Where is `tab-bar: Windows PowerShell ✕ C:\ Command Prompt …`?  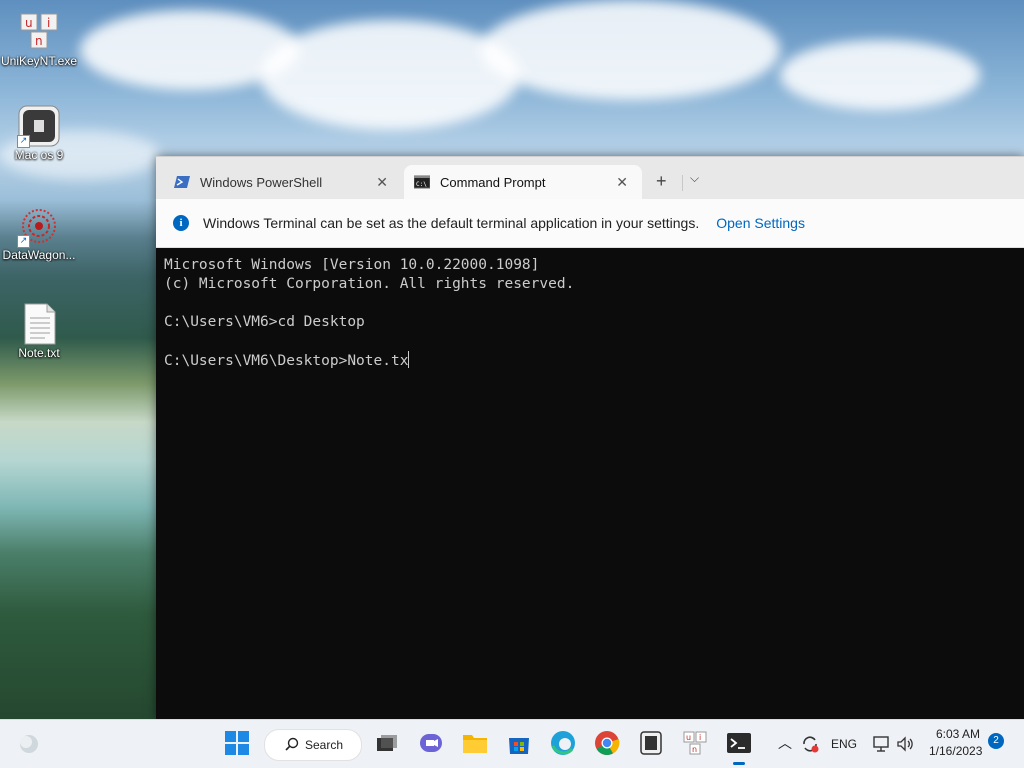
tab-bar: Windows PowerShell ✕ C:\ Command Prompt … is located at coordinates (590, 177).